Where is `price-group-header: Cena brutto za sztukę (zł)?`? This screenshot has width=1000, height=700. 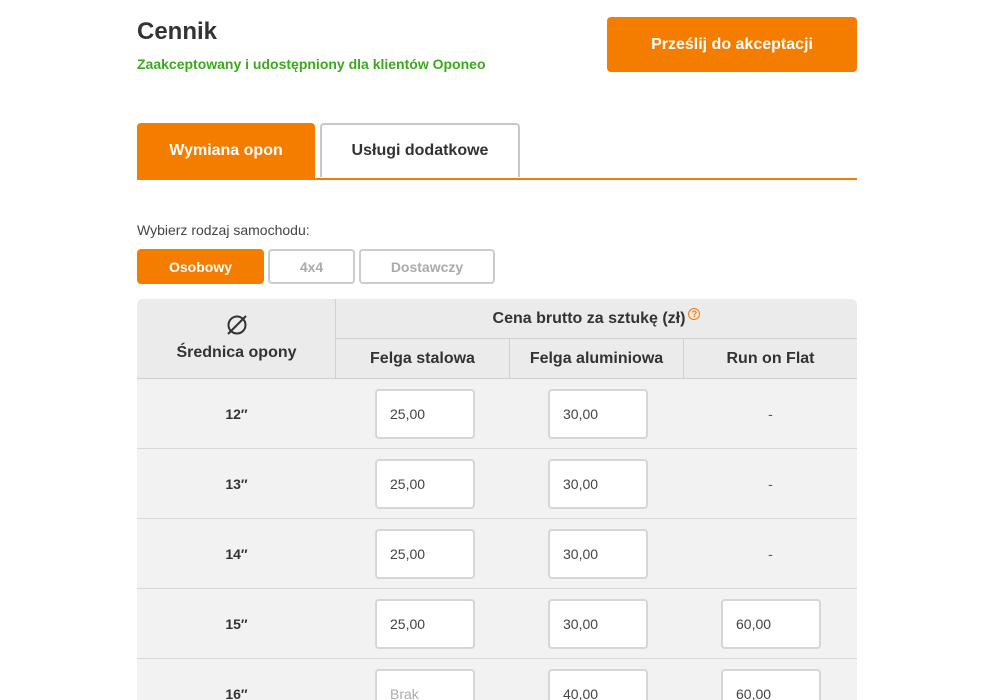
price-group-header: Cena brutto za sztukę (zł)? is located at coordinates (596, 319).